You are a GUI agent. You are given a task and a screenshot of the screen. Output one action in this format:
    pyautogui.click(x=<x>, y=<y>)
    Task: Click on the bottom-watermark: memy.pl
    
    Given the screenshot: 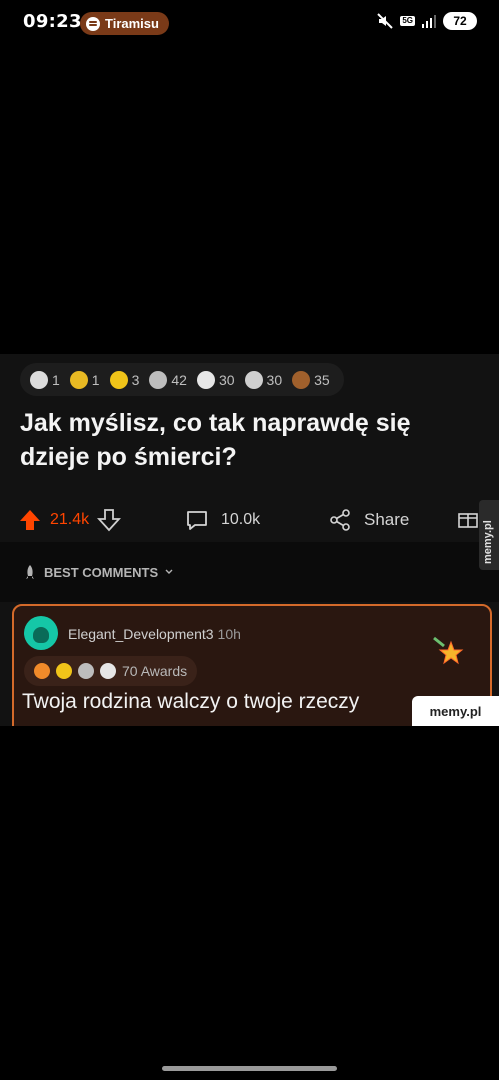 What is the action you would take?
    pyautogui.click(x=455, y=711)
    